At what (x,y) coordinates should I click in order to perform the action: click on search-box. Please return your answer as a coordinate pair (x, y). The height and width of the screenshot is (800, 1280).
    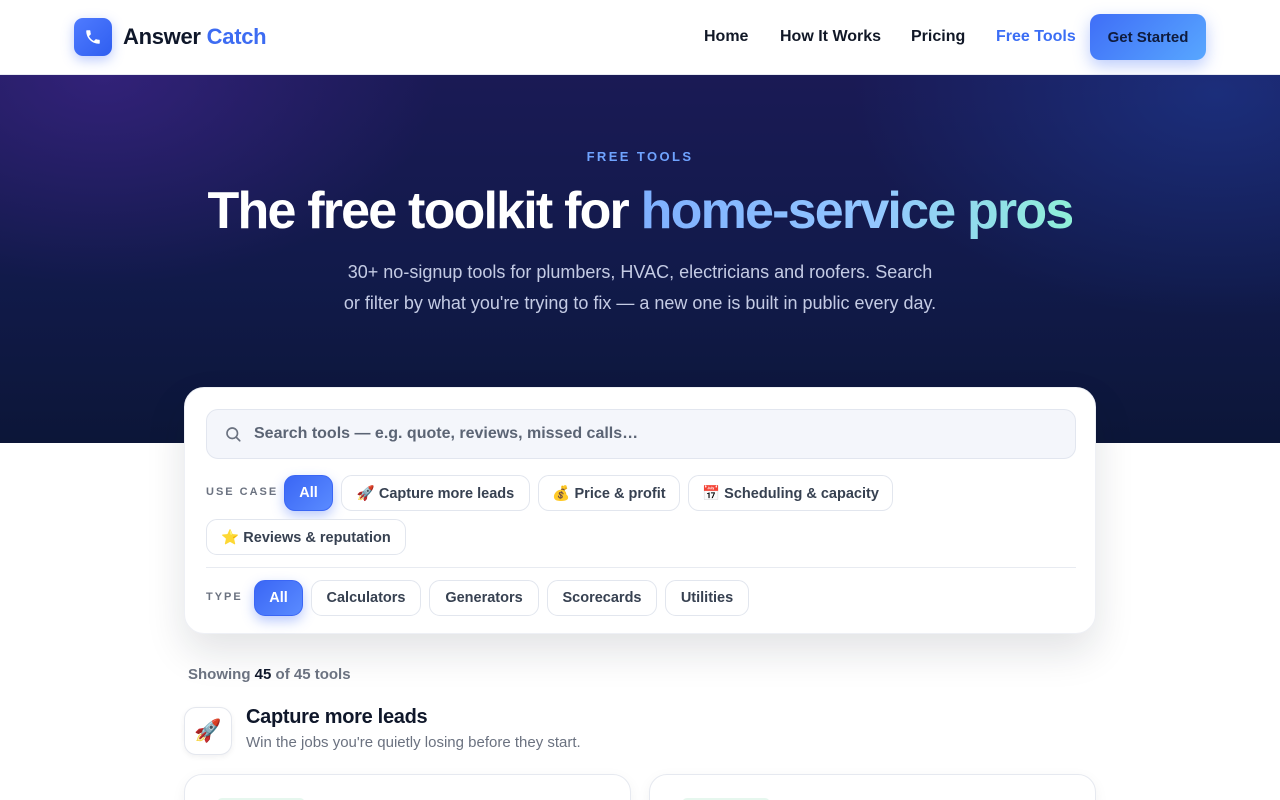
    Looking at the image, I should click on (641, 434).